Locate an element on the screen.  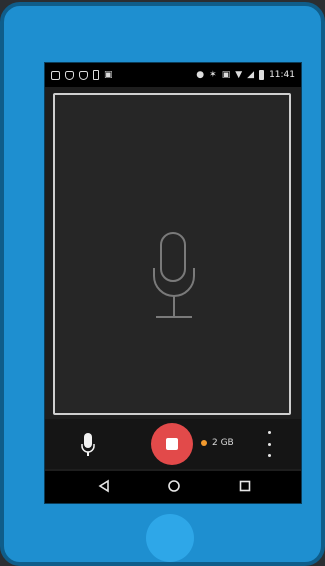
recent-apps-icon is located at coordinates (245, 486).